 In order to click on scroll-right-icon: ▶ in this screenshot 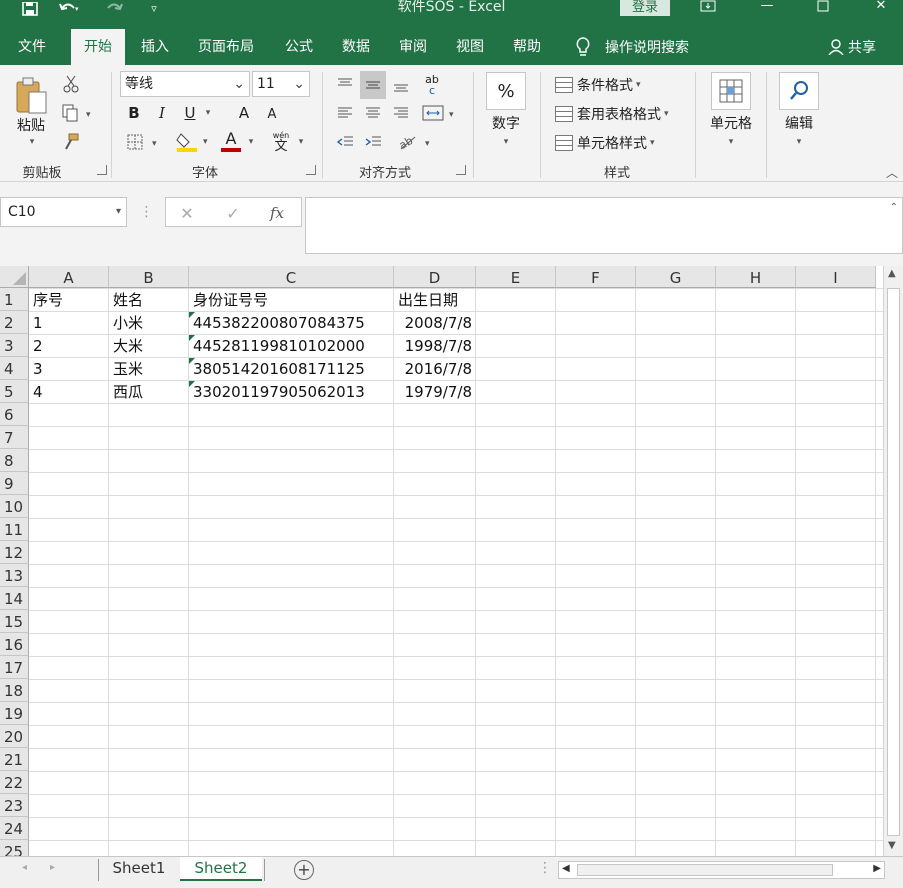, I will do `click(877, 868)`.